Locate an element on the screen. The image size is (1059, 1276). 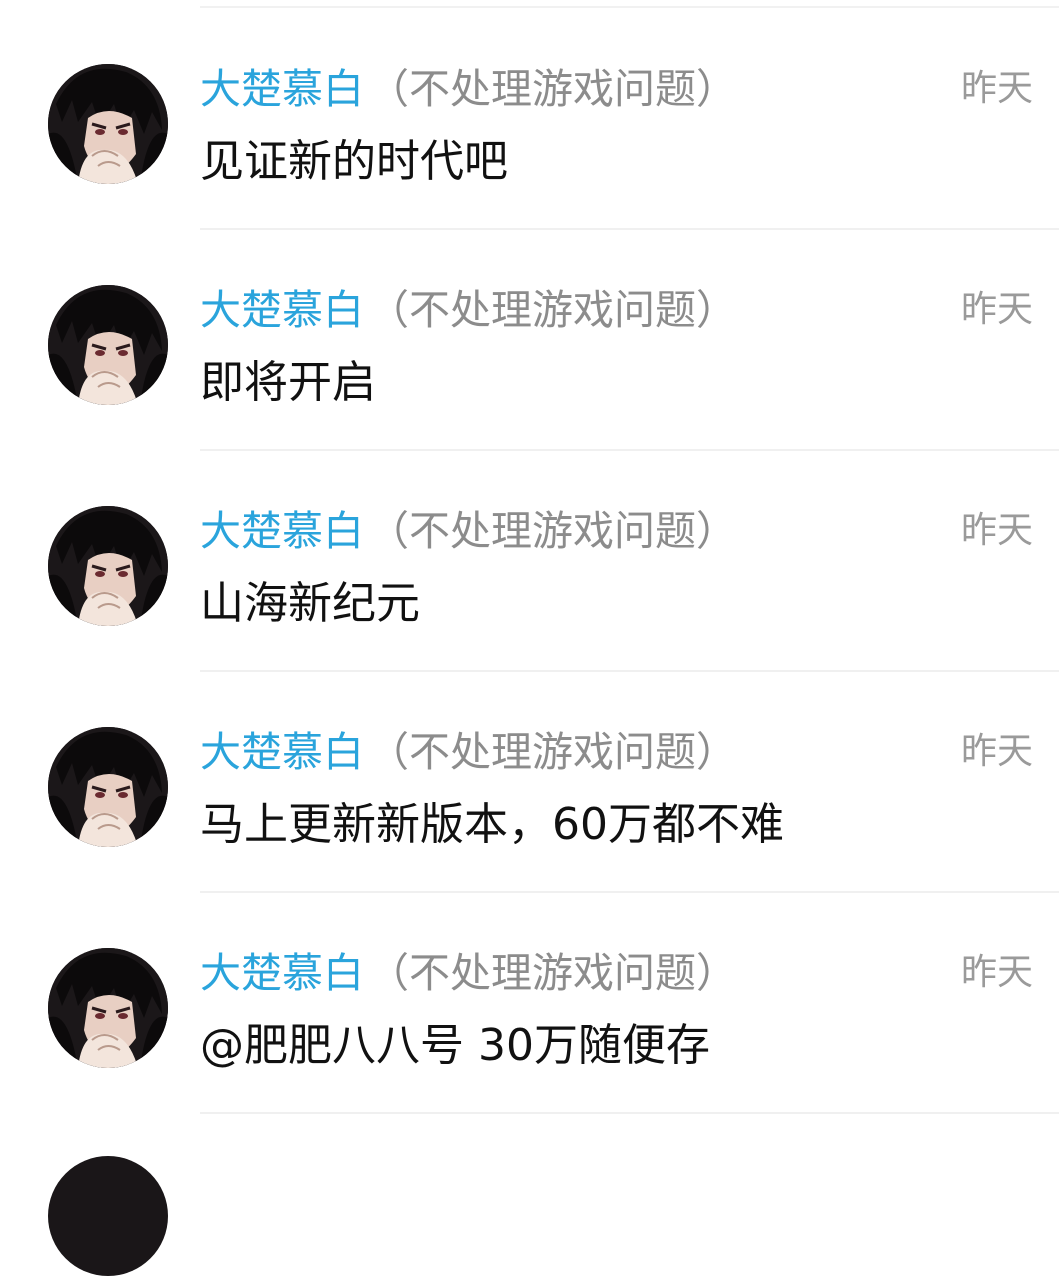
message-text: @肥肥八八号 30万随便存 is located at coordinates (455, 1045).